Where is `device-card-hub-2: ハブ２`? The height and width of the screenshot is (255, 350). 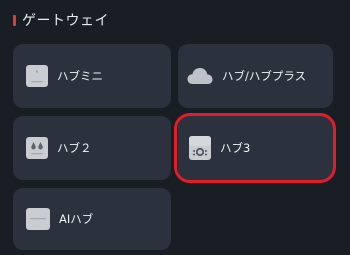
device-card-hub-2: ハブ２ is located at coordinates (92, 148).